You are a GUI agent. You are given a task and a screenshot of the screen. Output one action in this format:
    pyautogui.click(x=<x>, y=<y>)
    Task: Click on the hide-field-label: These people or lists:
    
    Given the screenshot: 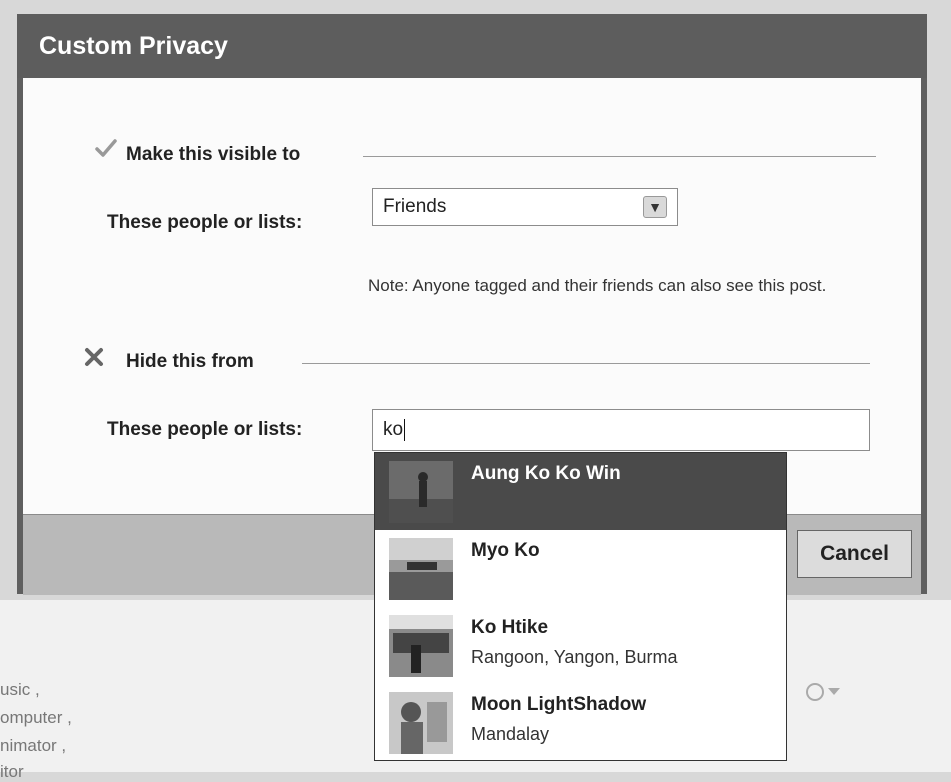 What is the action you would take?
    pyautogui.click(x=205, y=429)
    